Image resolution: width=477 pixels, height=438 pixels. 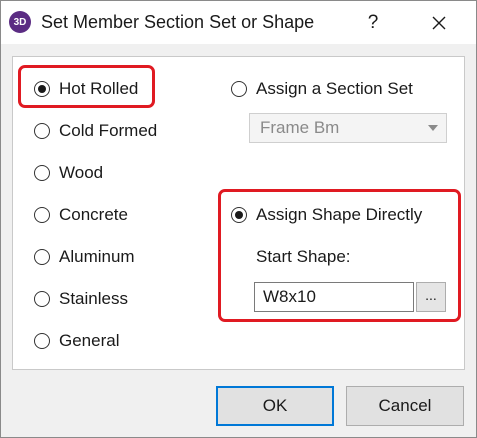 What do you see at coordinates (373, 23) in the screenshot?
I see `help-button: ?` at bounding box center [373, 23].